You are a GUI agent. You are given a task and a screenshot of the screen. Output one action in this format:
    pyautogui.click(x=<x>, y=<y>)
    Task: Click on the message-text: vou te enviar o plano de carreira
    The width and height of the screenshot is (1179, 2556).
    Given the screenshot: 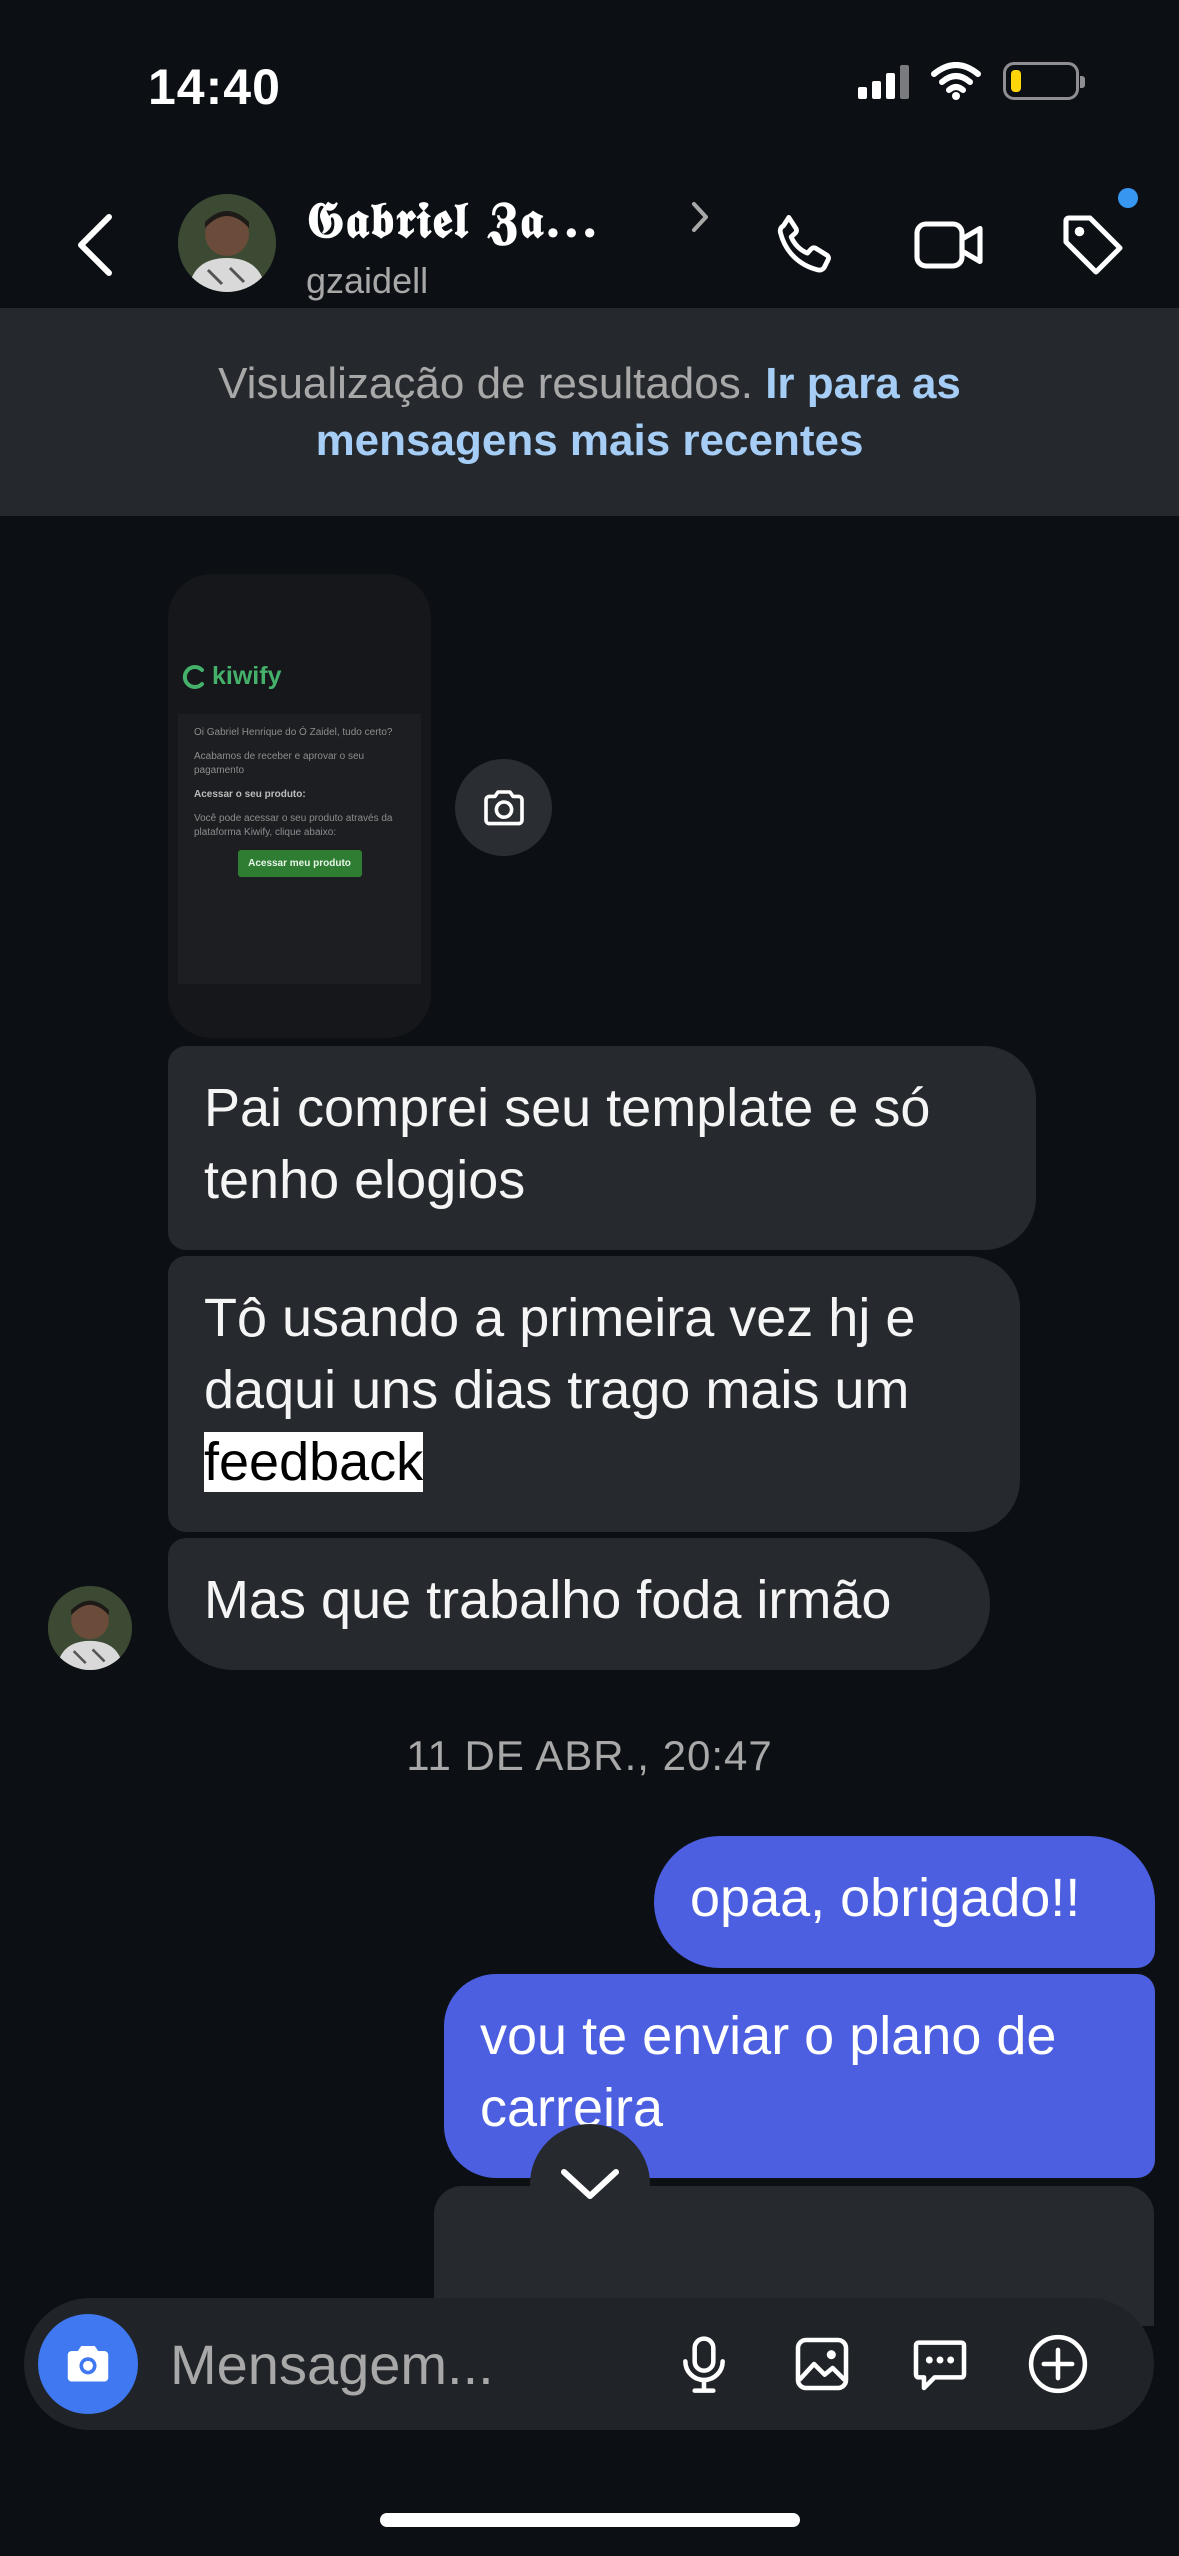 What is the action you would take?
    pyautogui.click(x=768, y=2072)
    